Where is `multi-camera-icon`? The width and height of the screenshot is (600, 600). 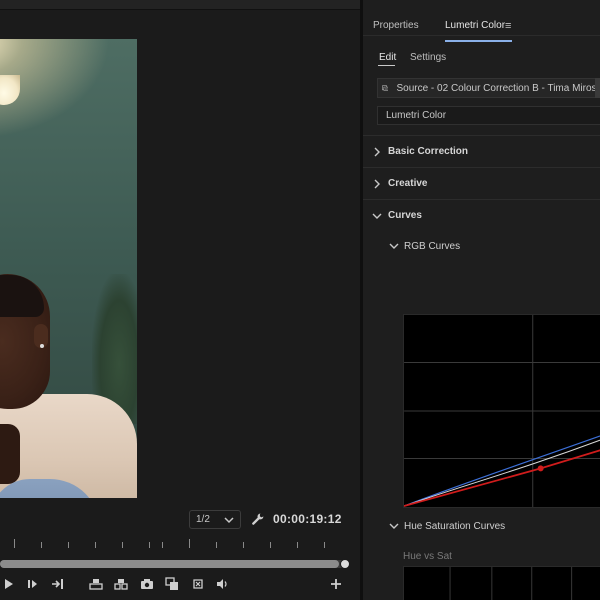 multi-camera-icon is located at coordinates (198, 584).